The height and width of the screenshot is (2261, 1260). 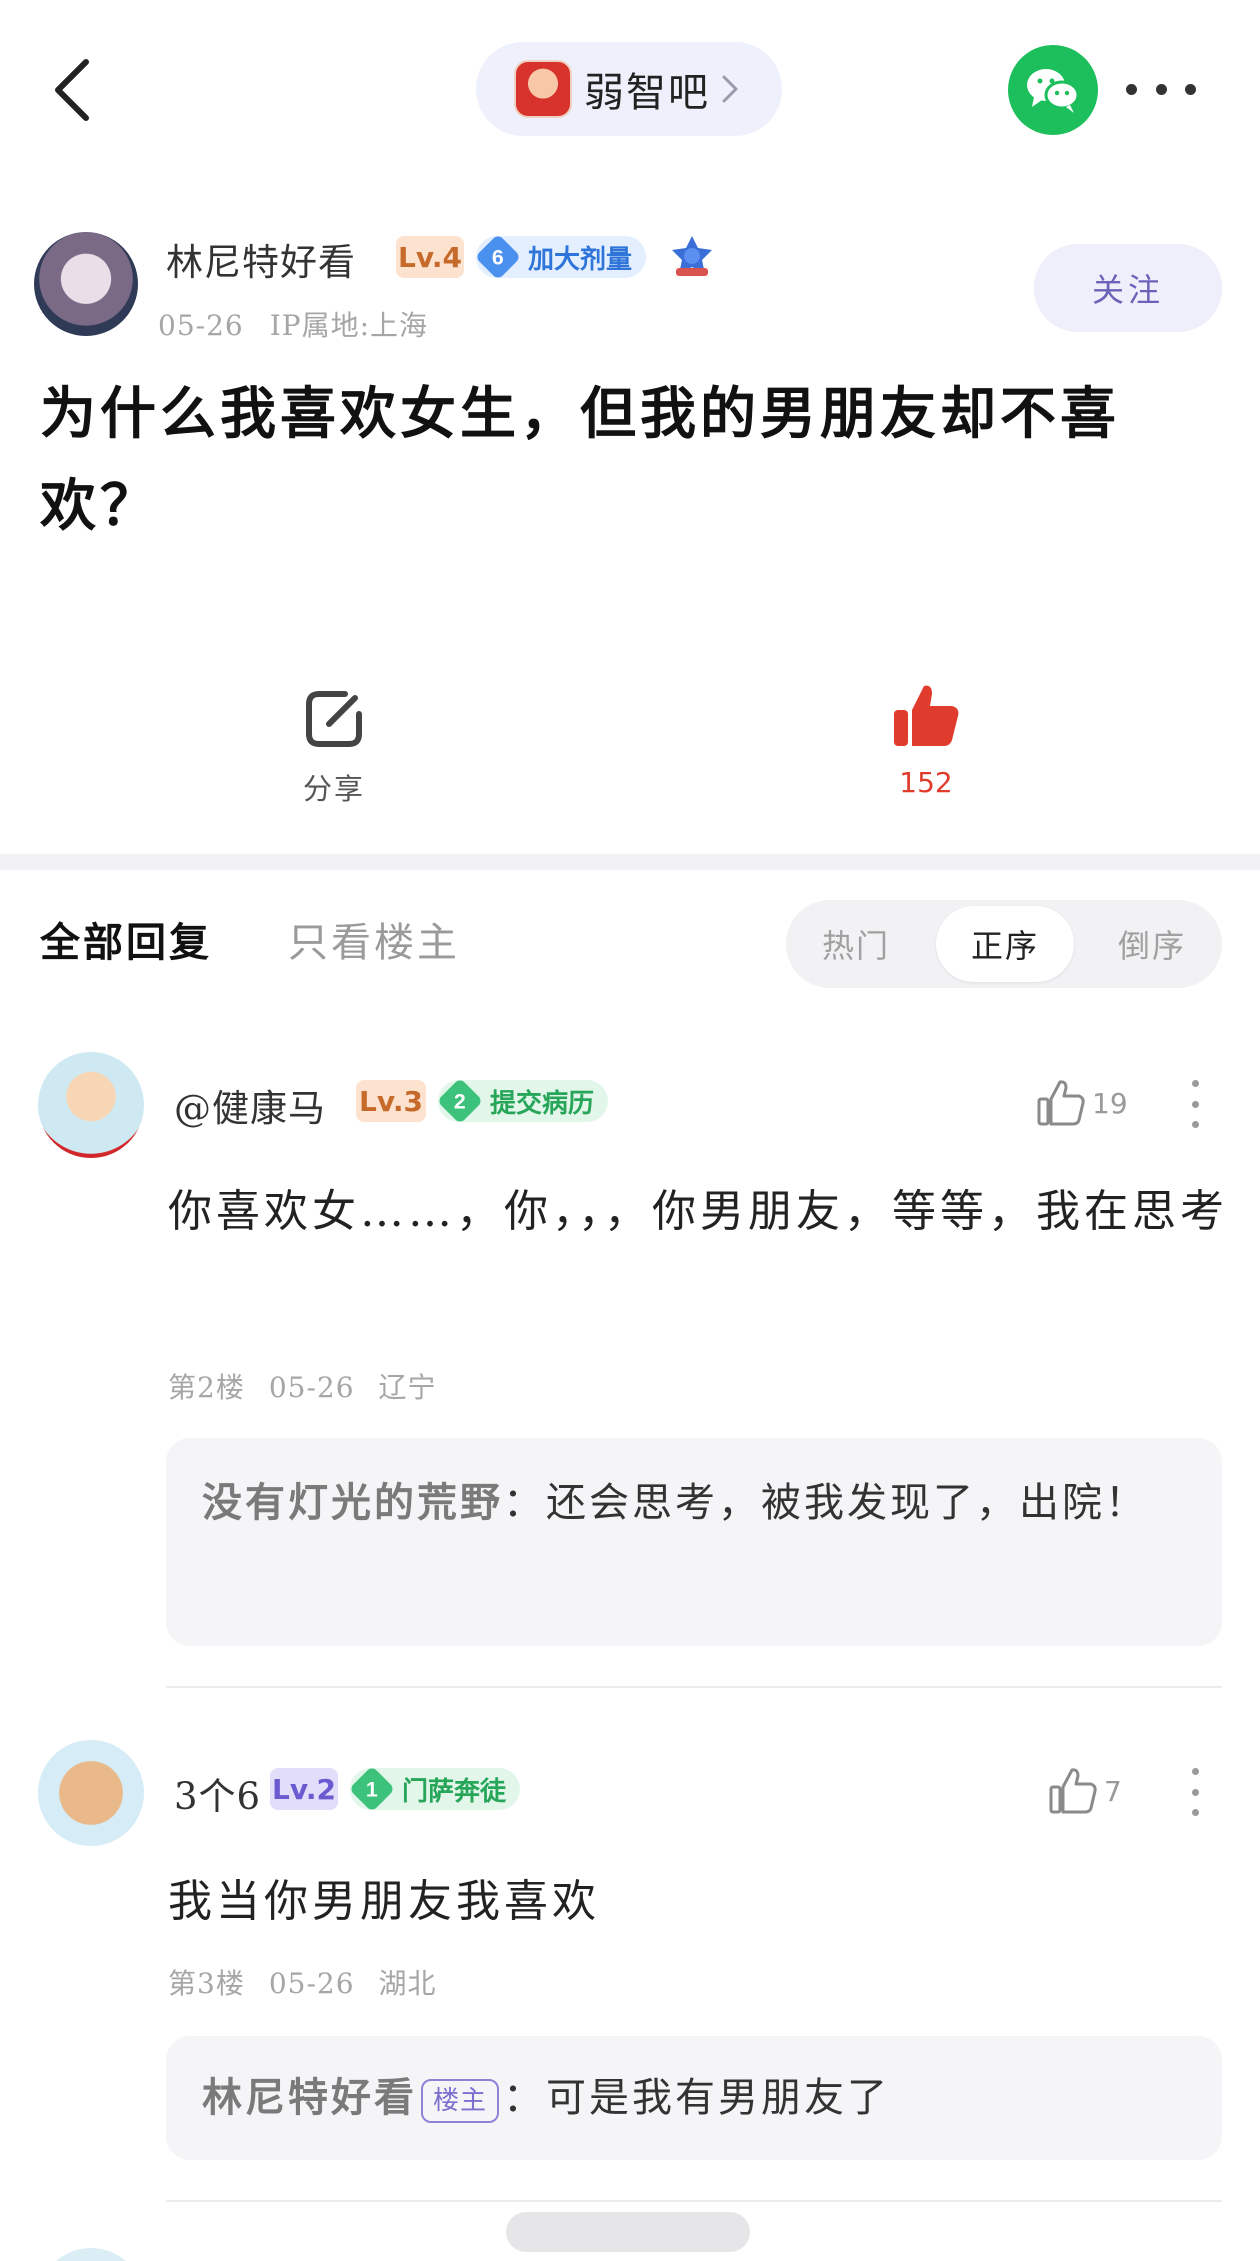 I want to click on author-meta: 05-26 IP属地:上海, so click(x=306, y=324).